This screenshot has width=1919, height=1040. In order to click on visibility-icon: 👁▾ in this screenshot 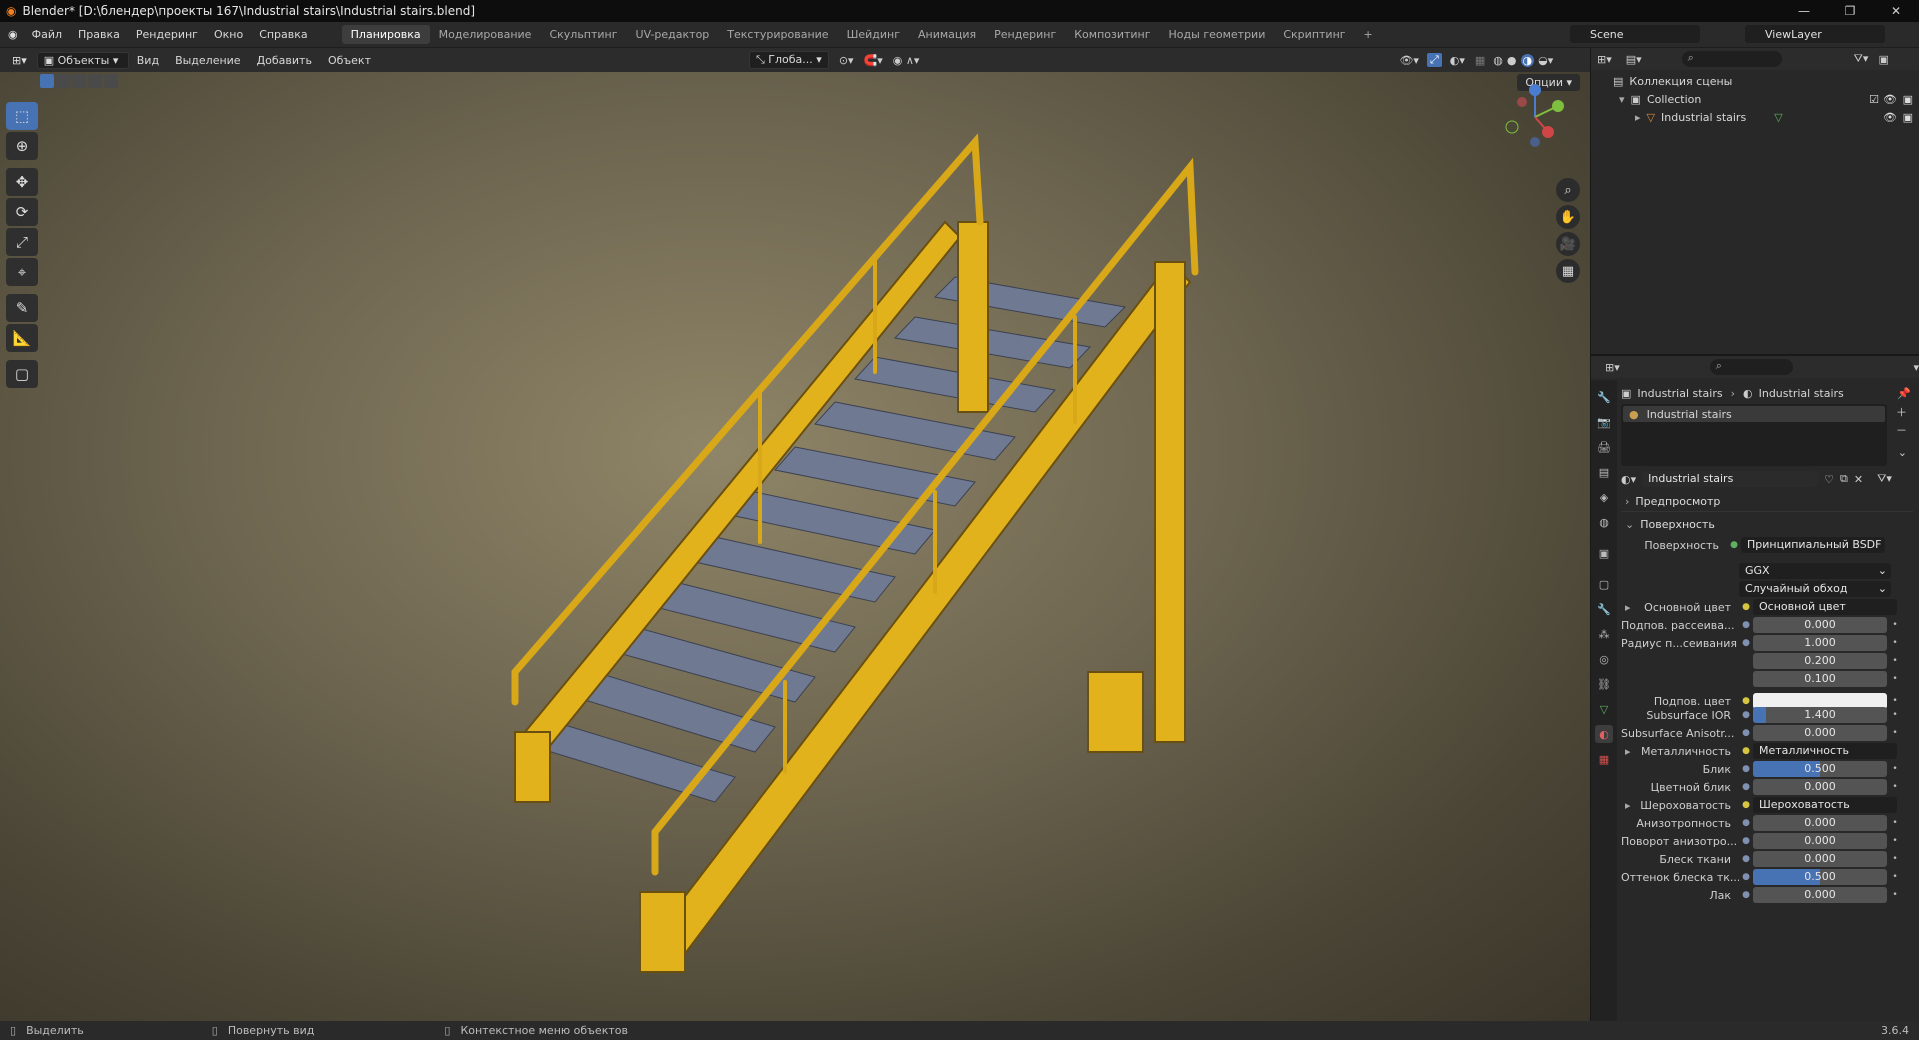, I will do `click(1409, 60)`.